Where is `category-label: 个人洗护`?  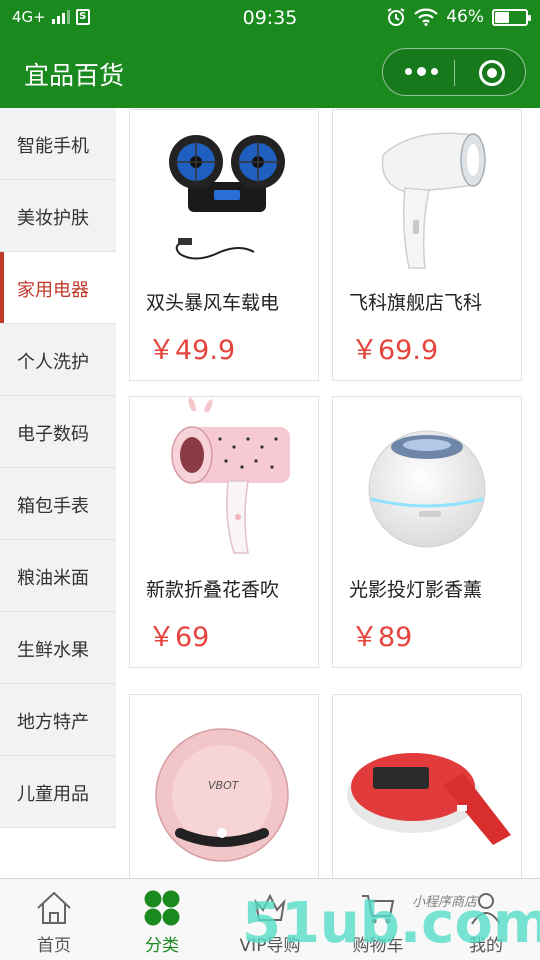 category-label: 个人洗护 is located at coordinates (53, 362).